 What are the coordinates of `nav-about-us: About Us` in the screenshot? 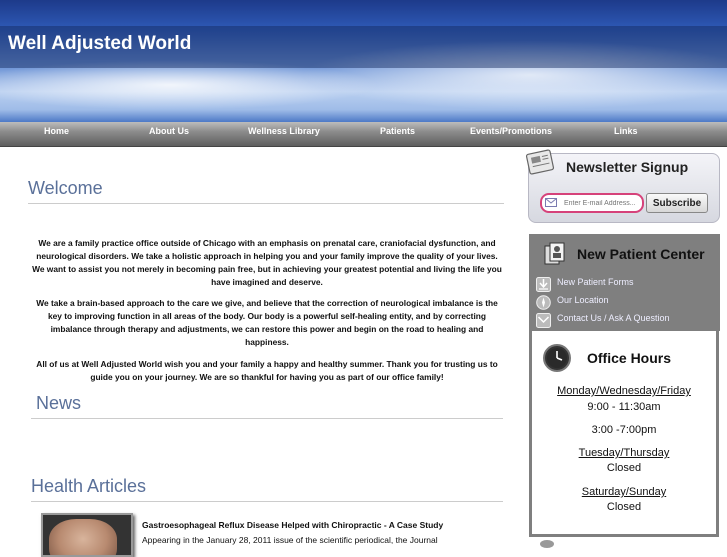 It's located at (169, 131).